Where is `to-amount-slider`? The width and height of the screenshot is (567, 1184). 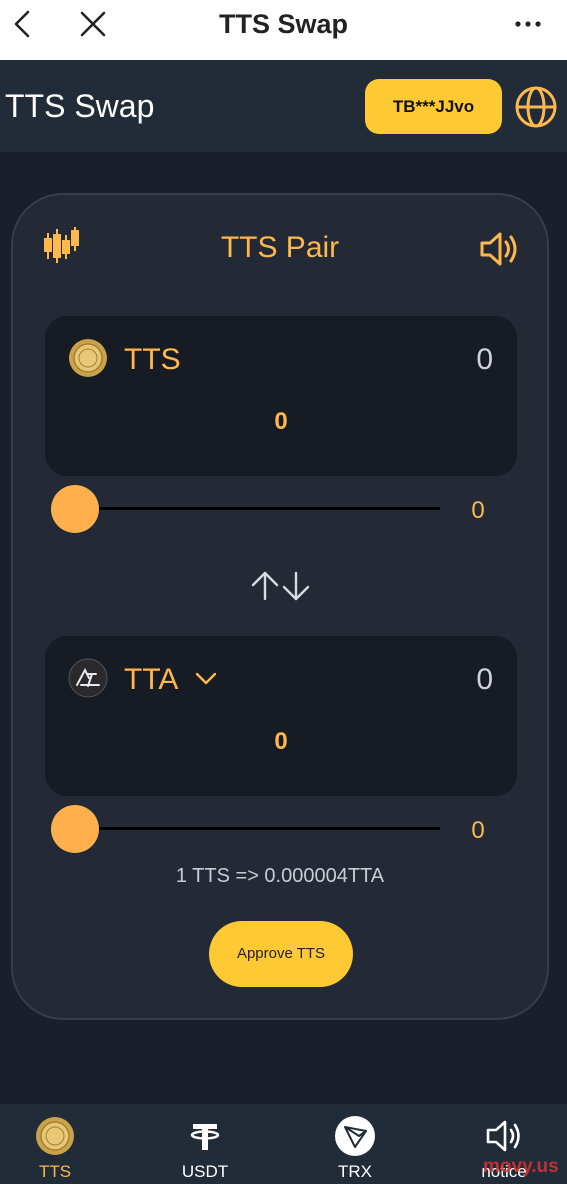
to-amount-slider is located at coordinates (247, 829).